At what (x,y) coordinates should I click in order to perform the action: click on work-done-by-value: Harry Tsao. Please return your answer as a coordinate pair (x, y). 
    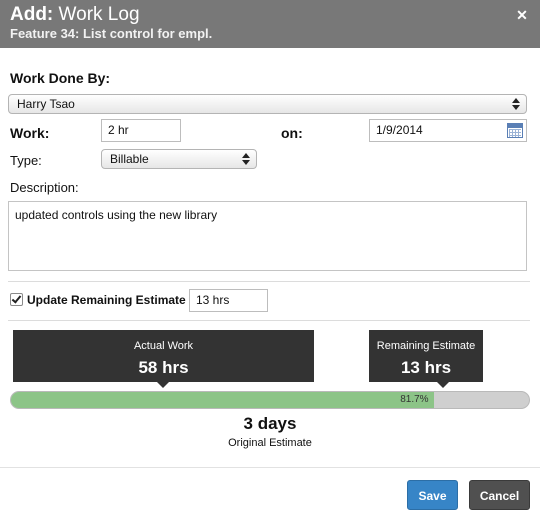
    Looking at the image, I should click on (46, 104).